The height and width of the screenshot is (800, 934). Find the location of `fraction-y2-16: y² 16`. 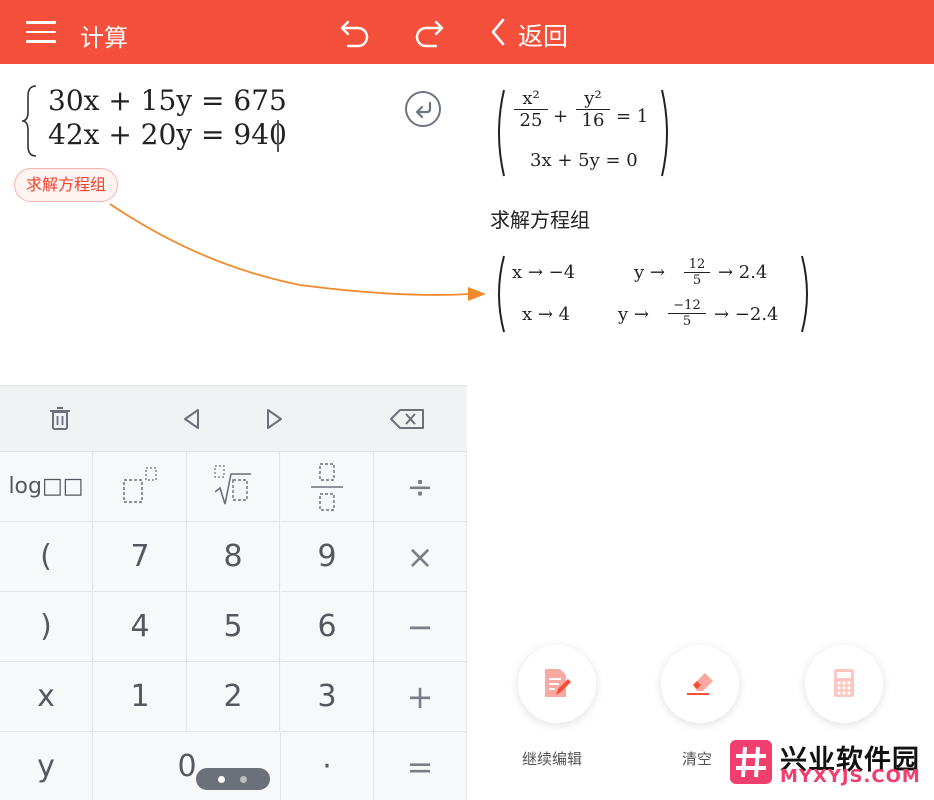

fraction-y2-16: y² 16 is located at coordinates (593, 109).